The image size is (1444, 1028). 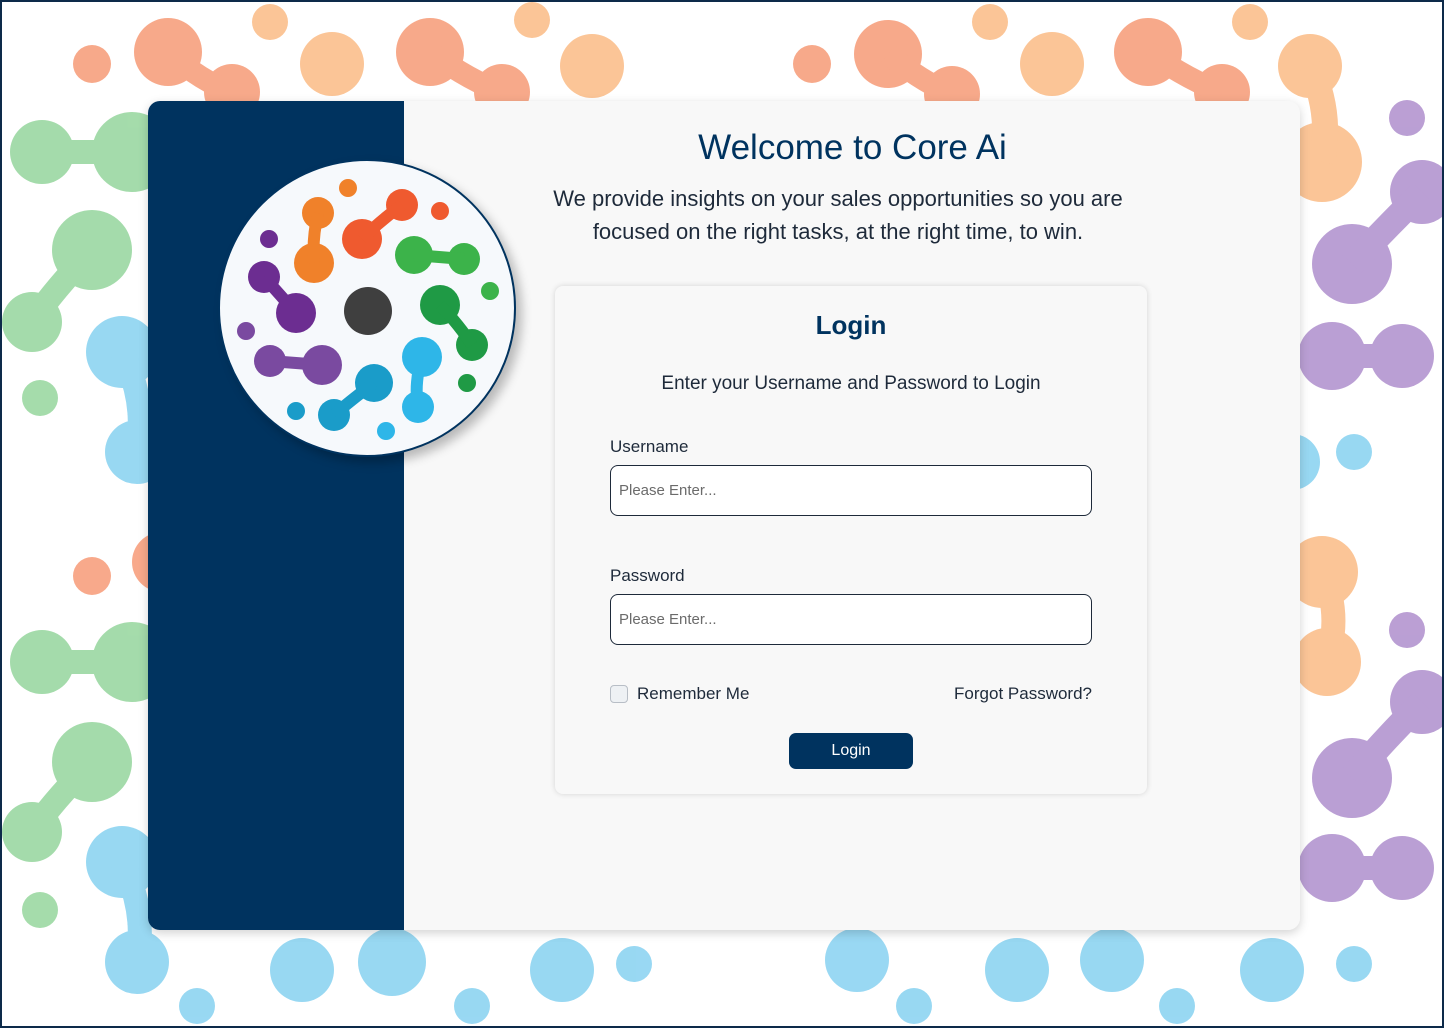 I want to click on password-input, so click(x=851, y=619).